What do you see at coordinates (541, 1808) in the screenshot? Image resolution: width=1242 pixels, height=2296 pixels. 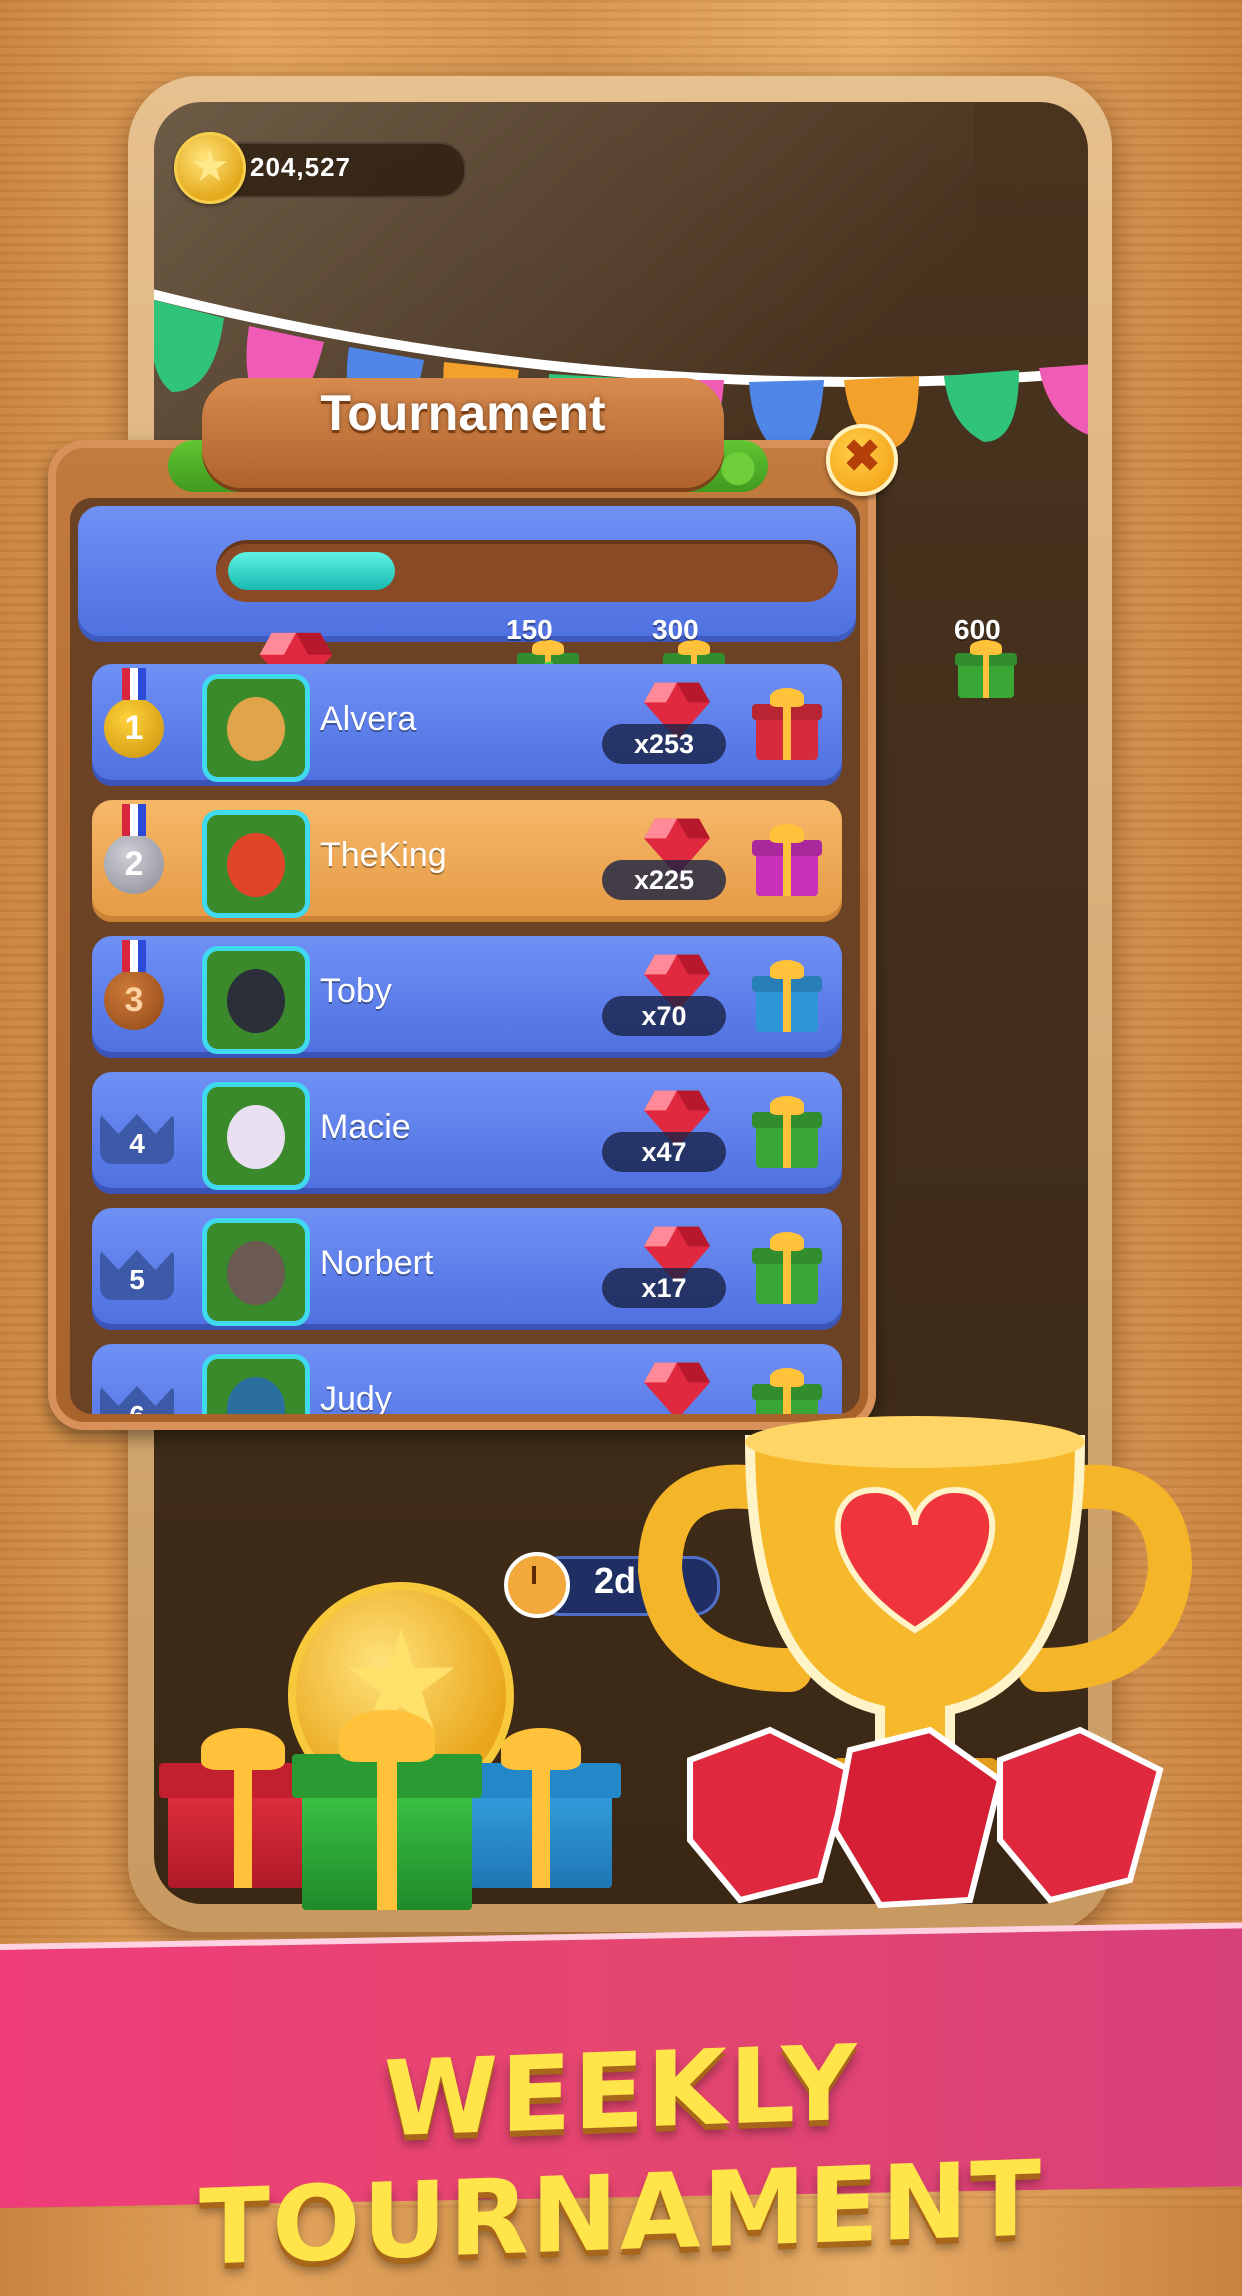 I see `blue-gift-icon` at bounding box center [541, 1808].